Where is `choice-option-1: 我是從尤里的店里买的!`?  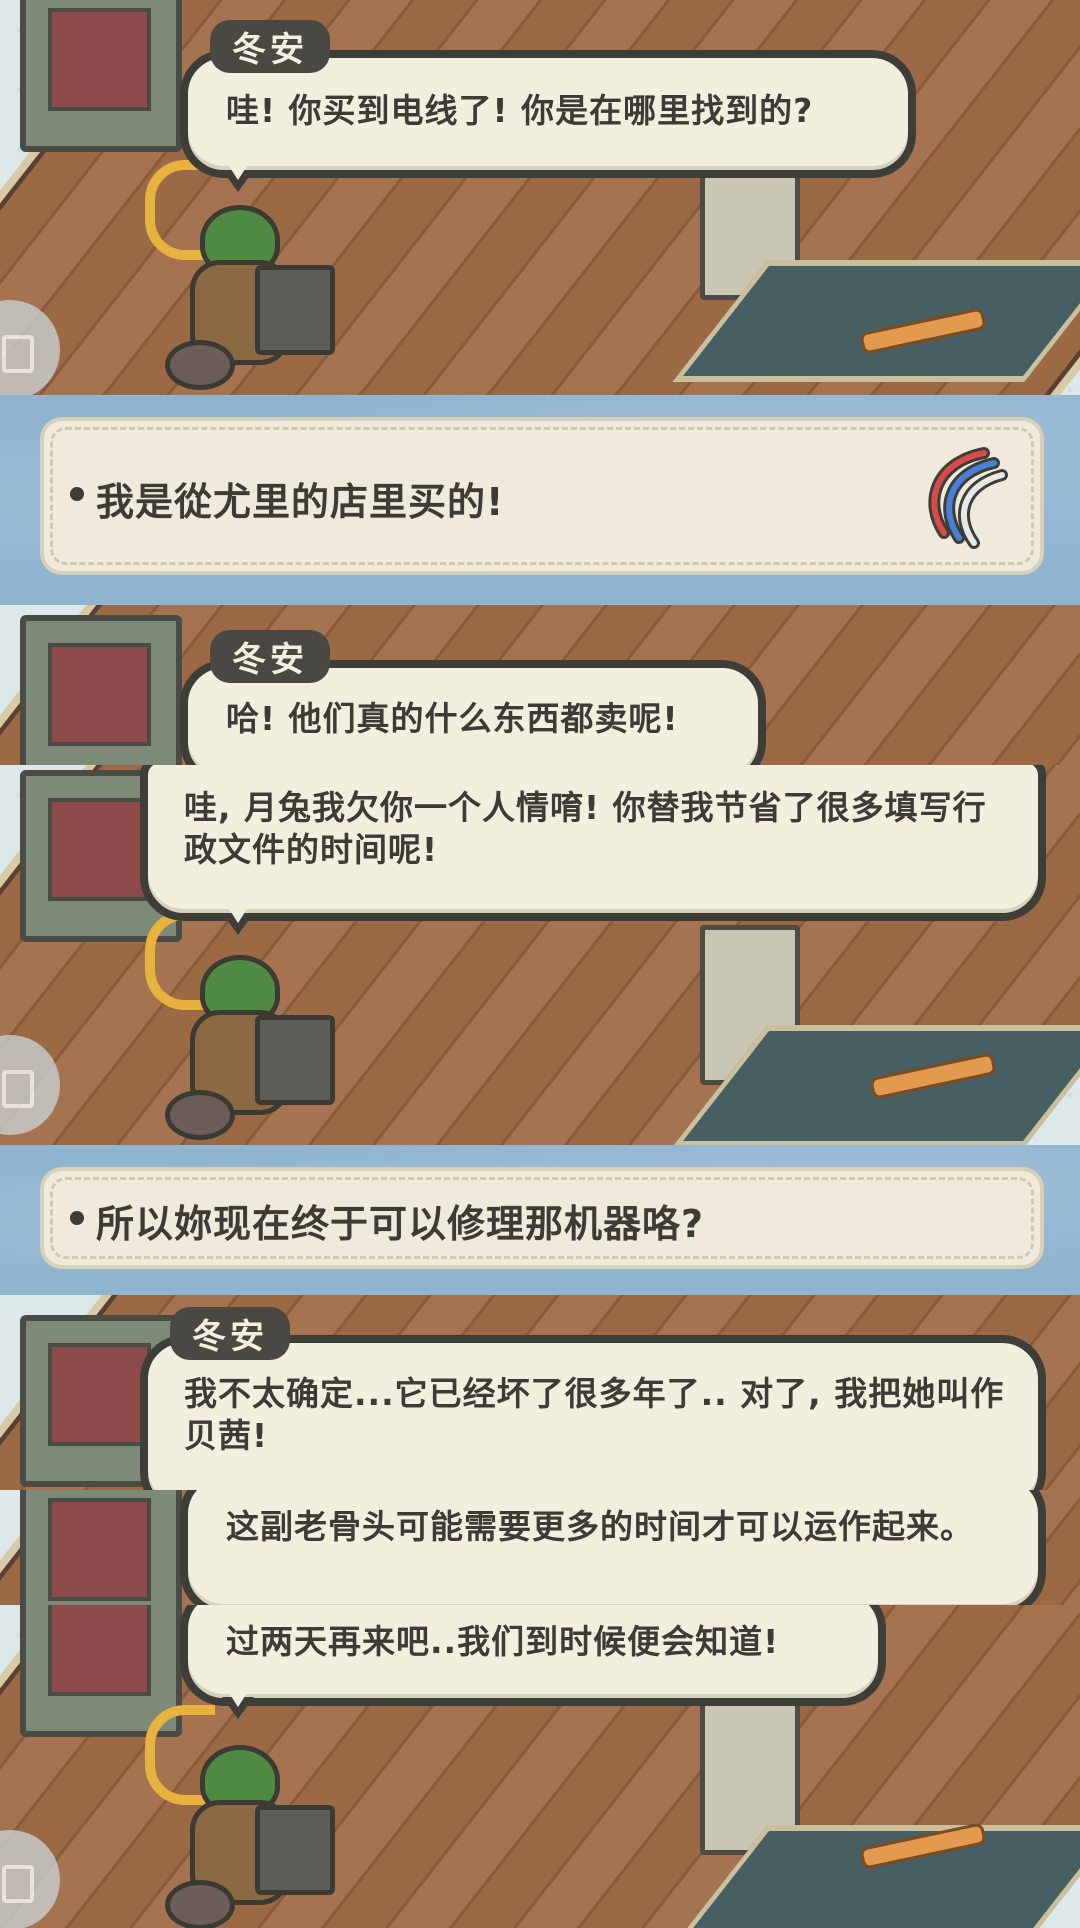
choice-option-1: 我是從尤里的店里买的! is located at coordinates (542, 496).